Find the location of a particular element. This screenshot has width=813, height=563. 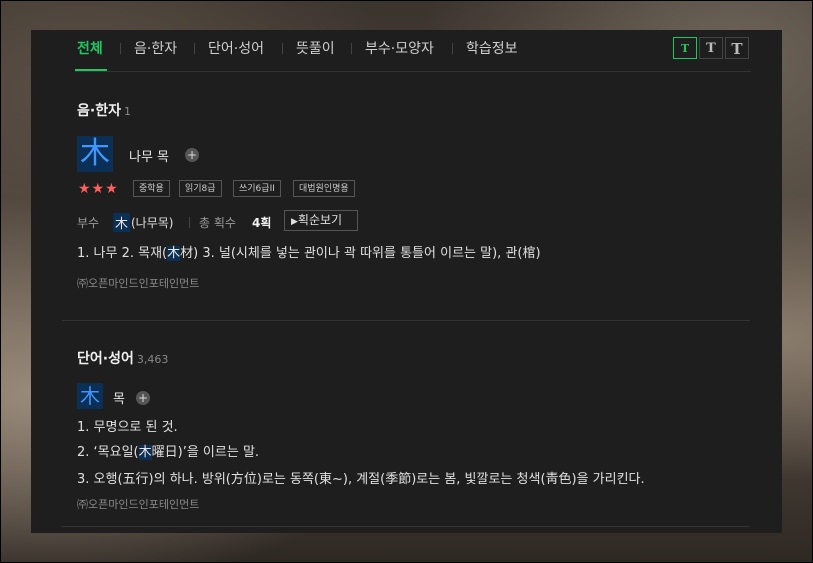

tab-reading-hanja: 음·한자 is located at coordinates (155, 48).